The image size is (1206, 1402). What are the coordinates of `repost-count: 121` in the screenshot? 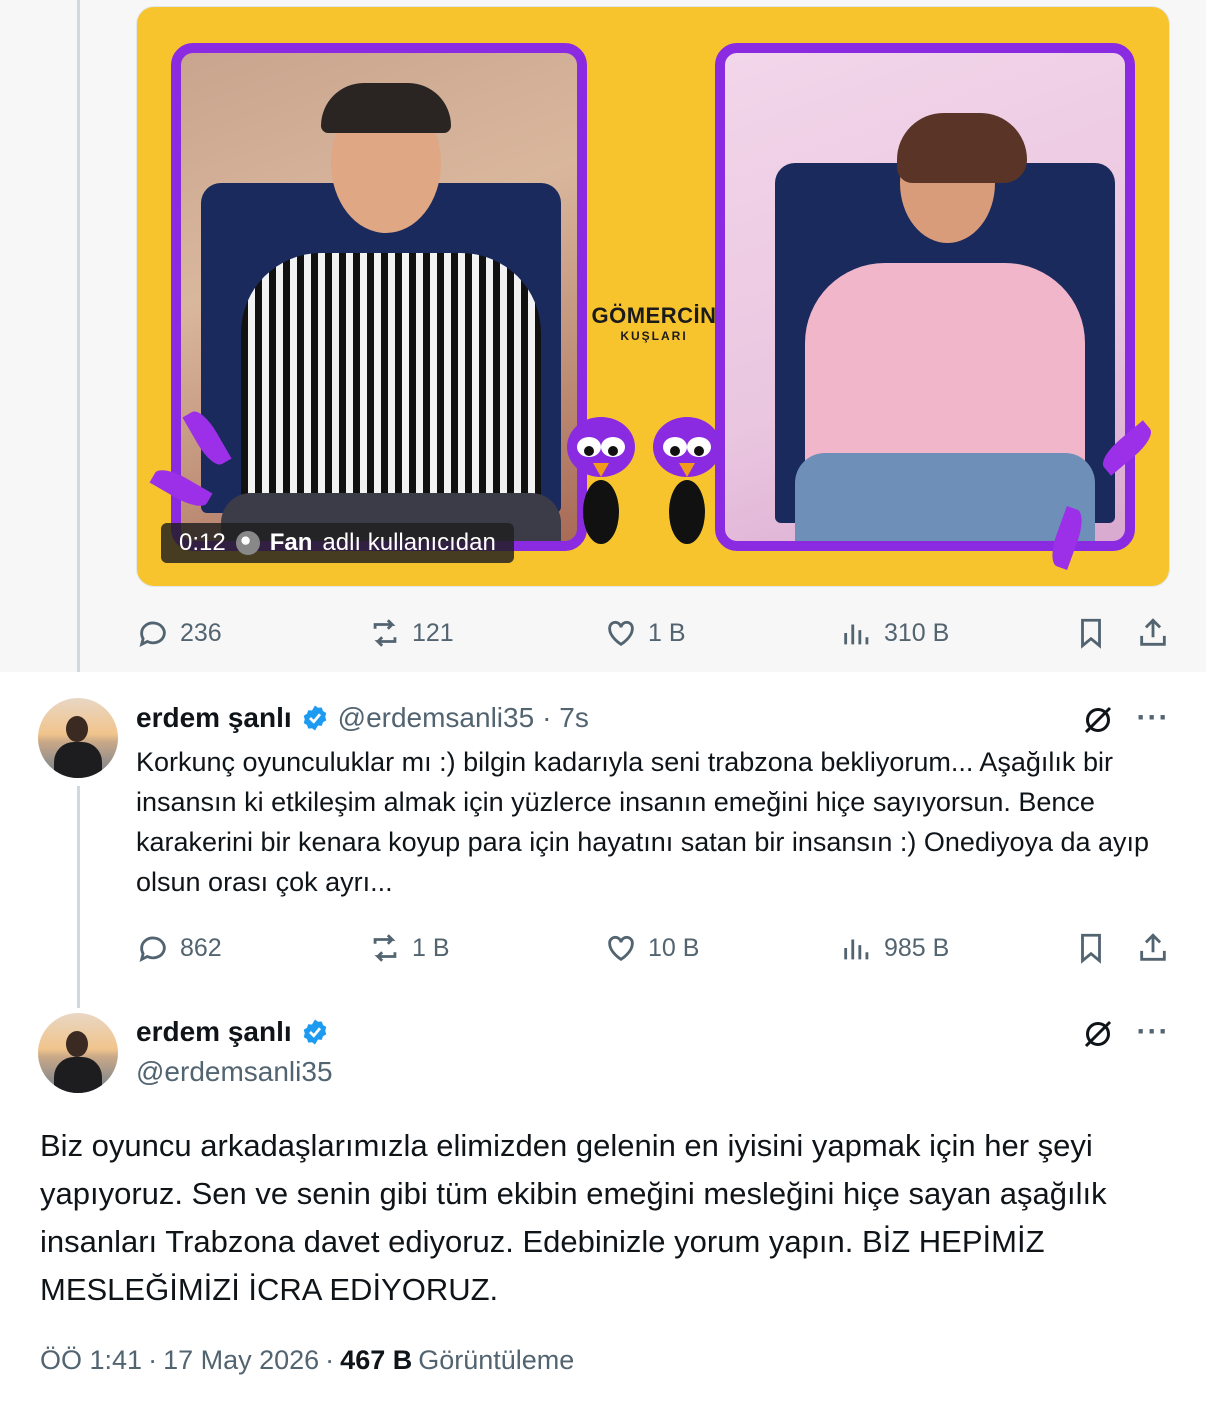 It's located at (433, 632).